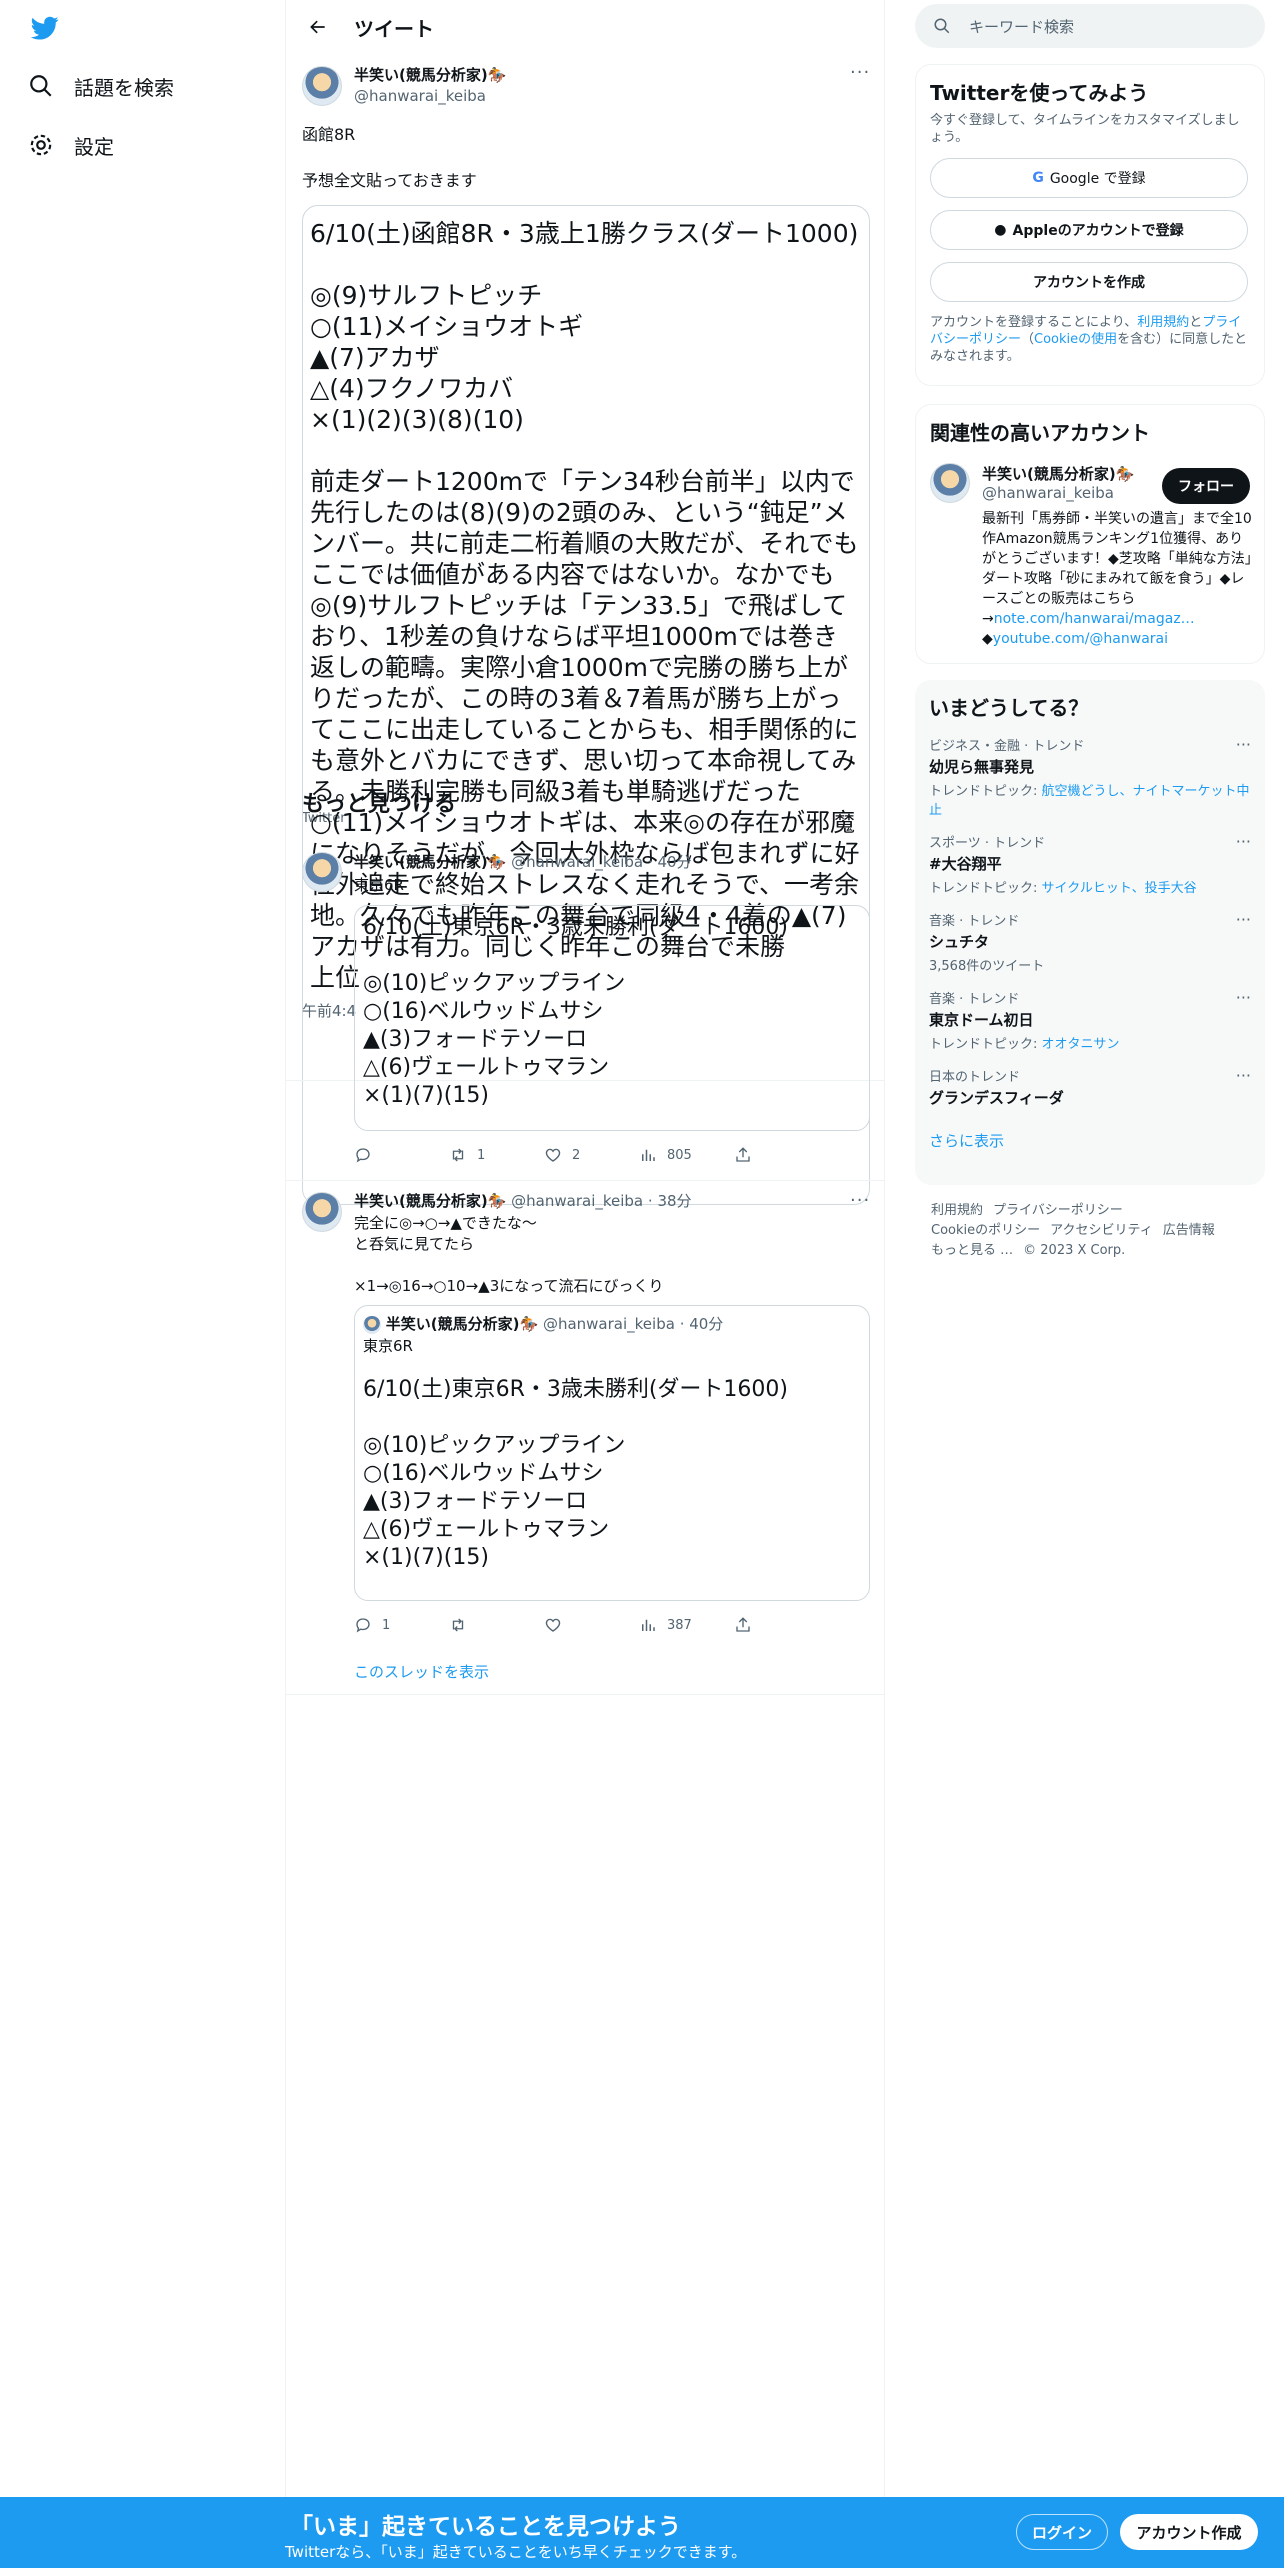 The image size is (1284, 2568). I want to click on terms-link: 利用規約, so click(1163, 322).